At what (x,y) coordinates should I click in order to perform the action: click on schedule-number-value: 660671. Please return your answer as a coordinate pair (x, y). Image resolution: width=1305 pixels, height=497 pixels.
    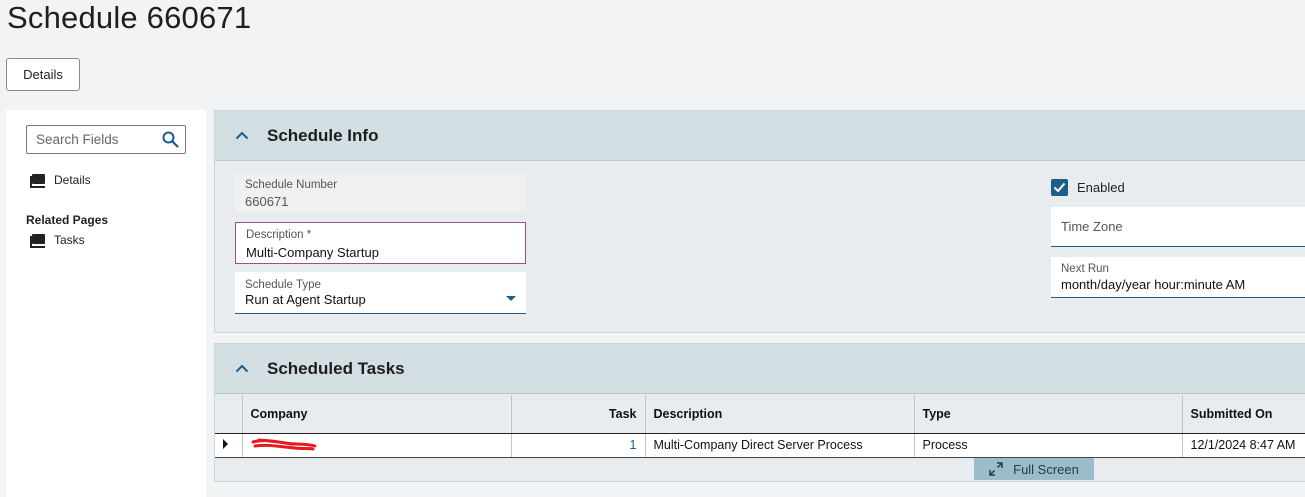
    Looking at the image, I should click on (267, 201).